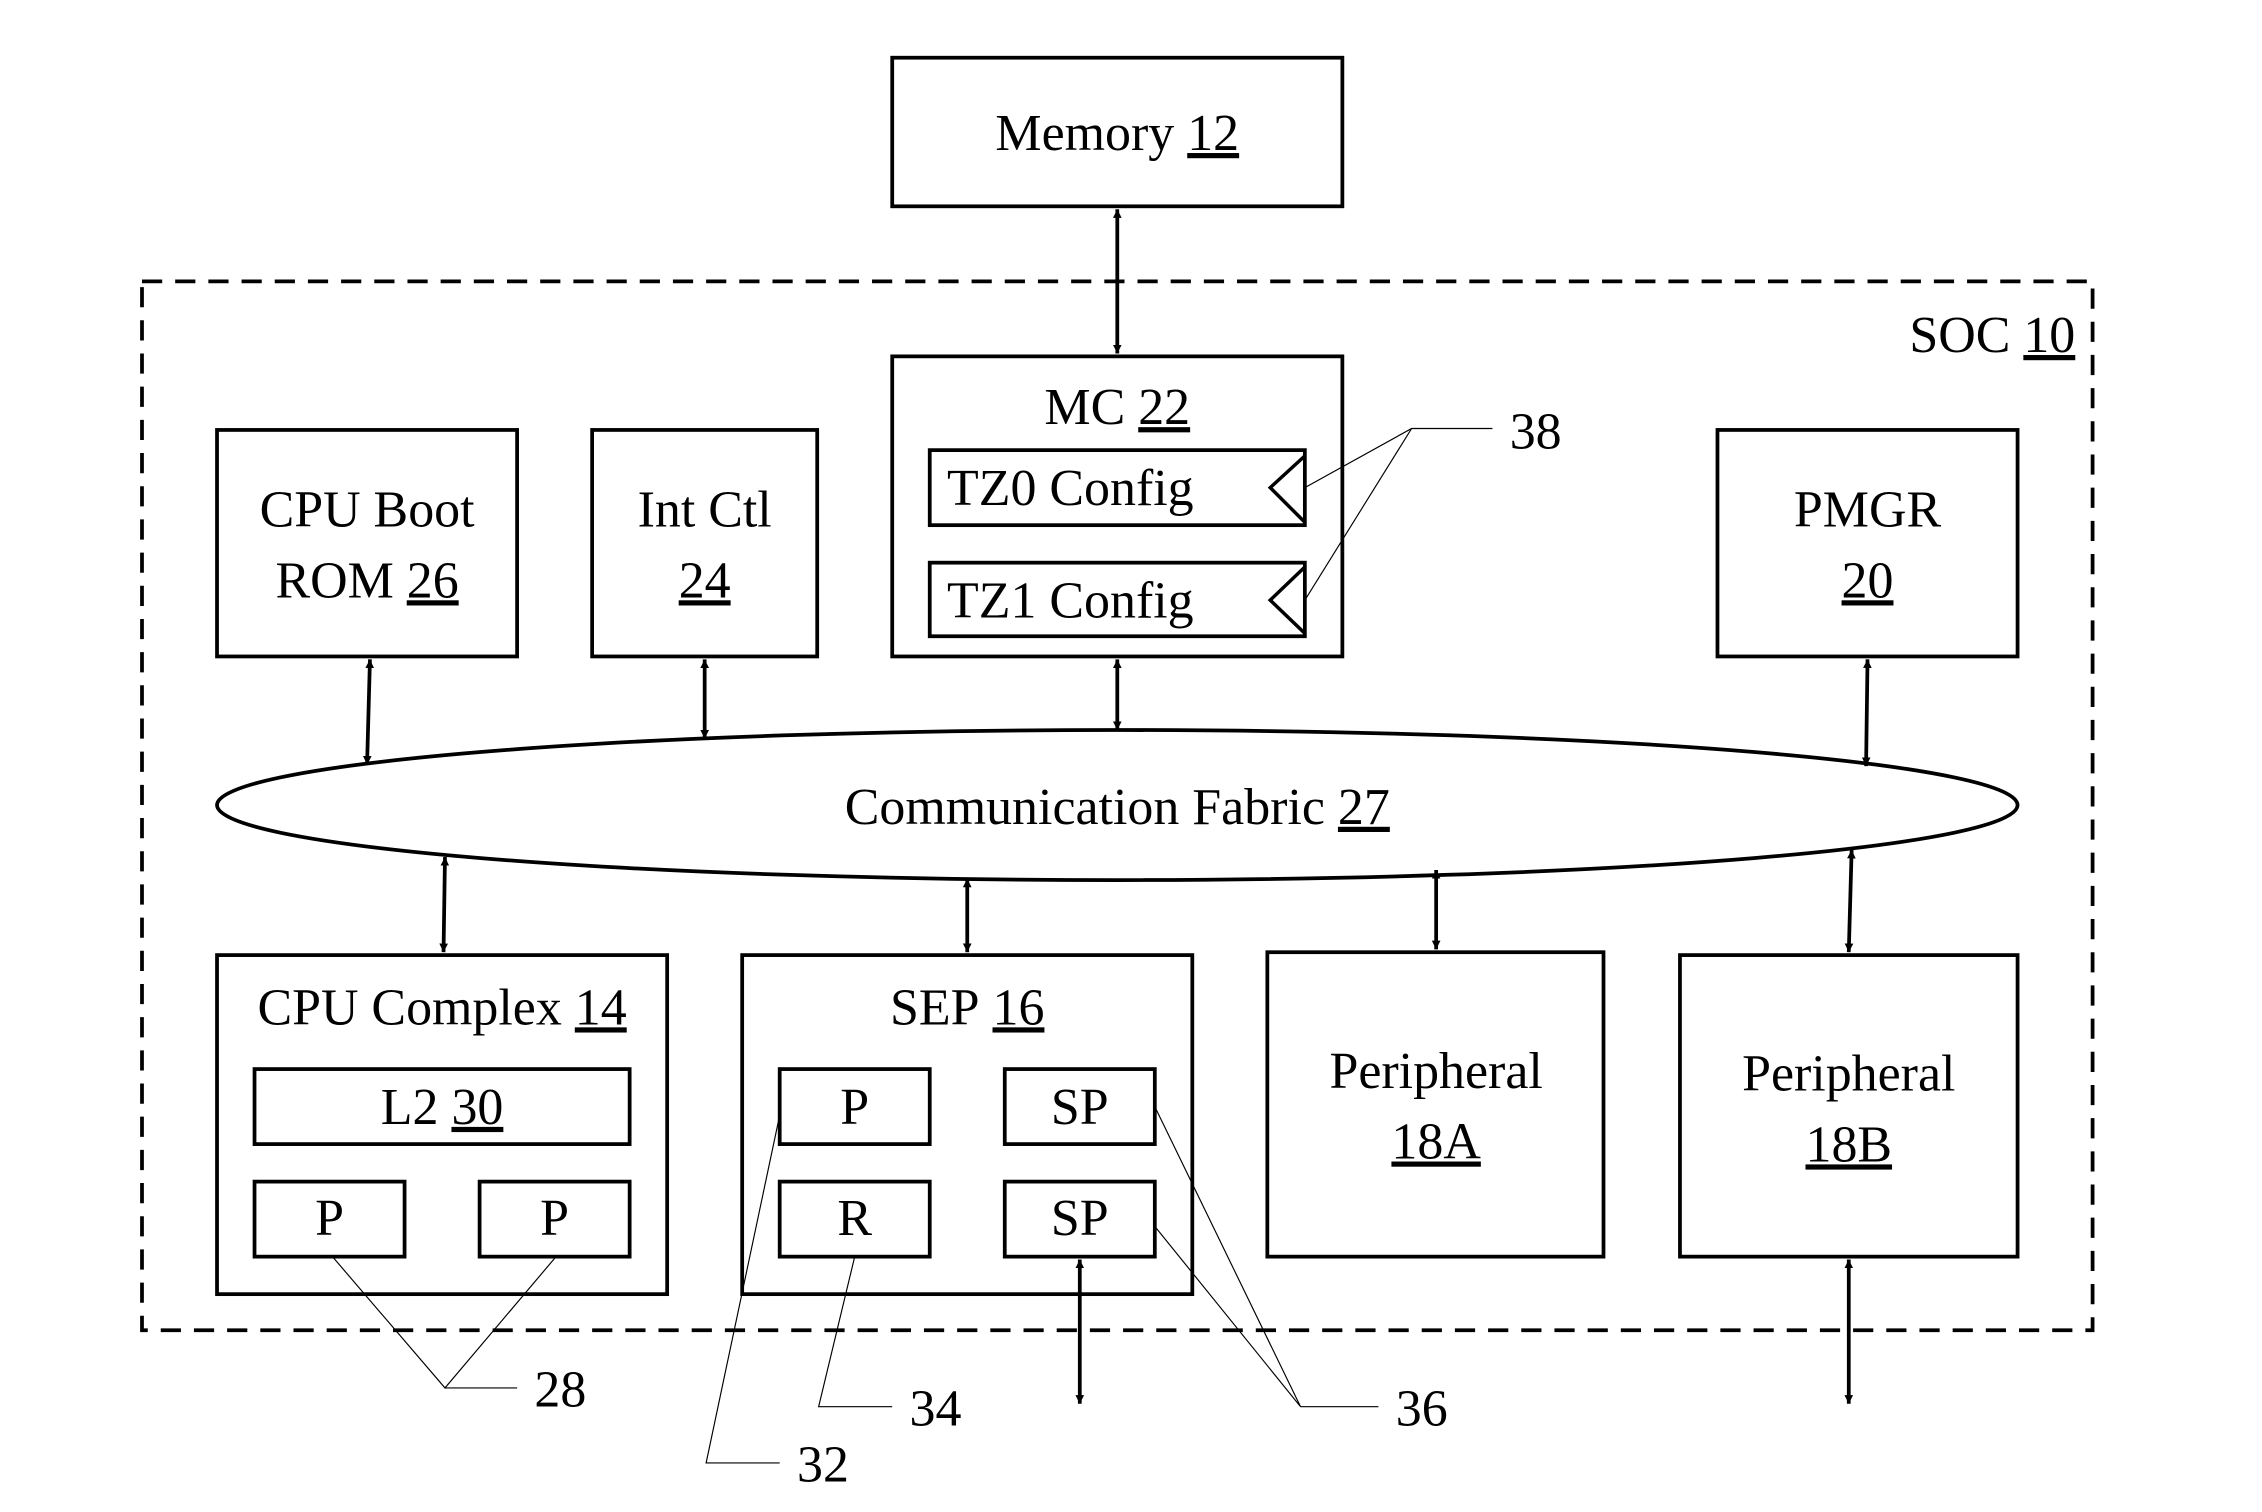 This screenshot has width=2262, height=1512. I want to click on mc-ref: 22, so click(1164, 407).